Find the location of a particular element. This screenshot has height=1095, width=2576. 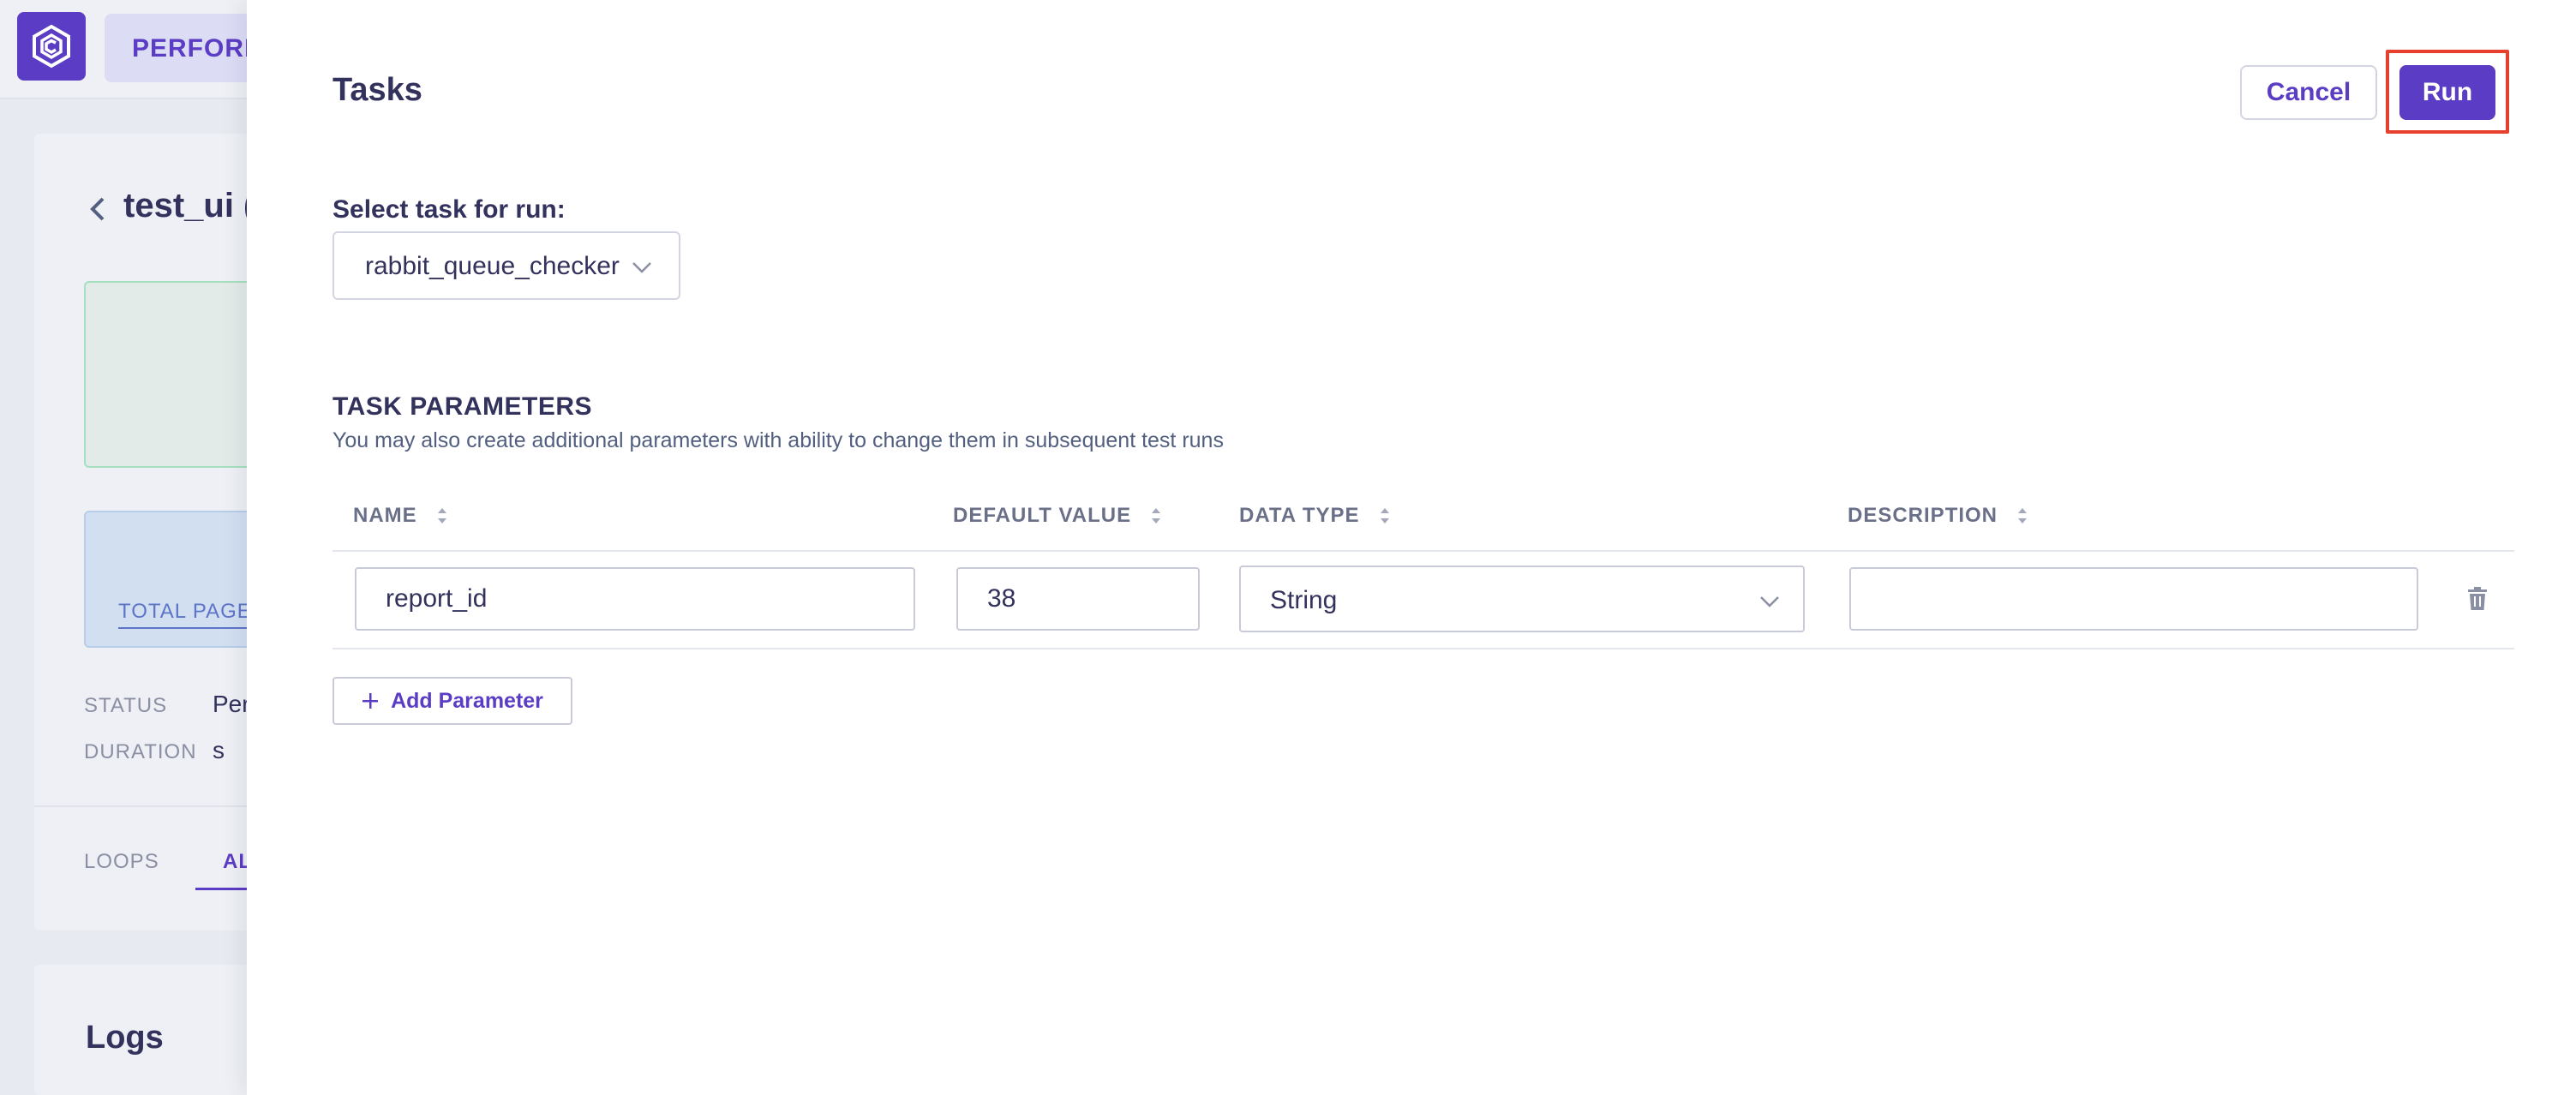

app-logo is located at coordinates (51, 47).